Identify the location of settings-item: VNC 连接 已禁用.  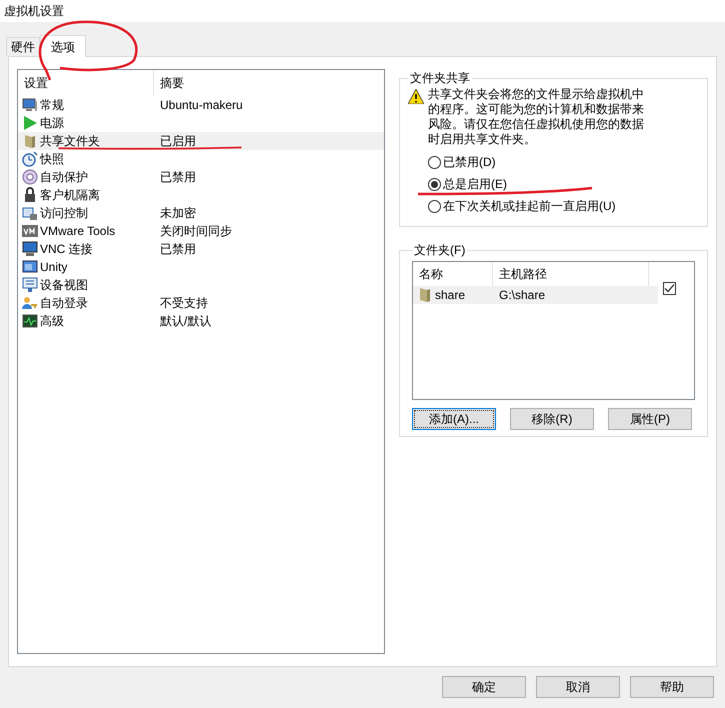
(201, 249).